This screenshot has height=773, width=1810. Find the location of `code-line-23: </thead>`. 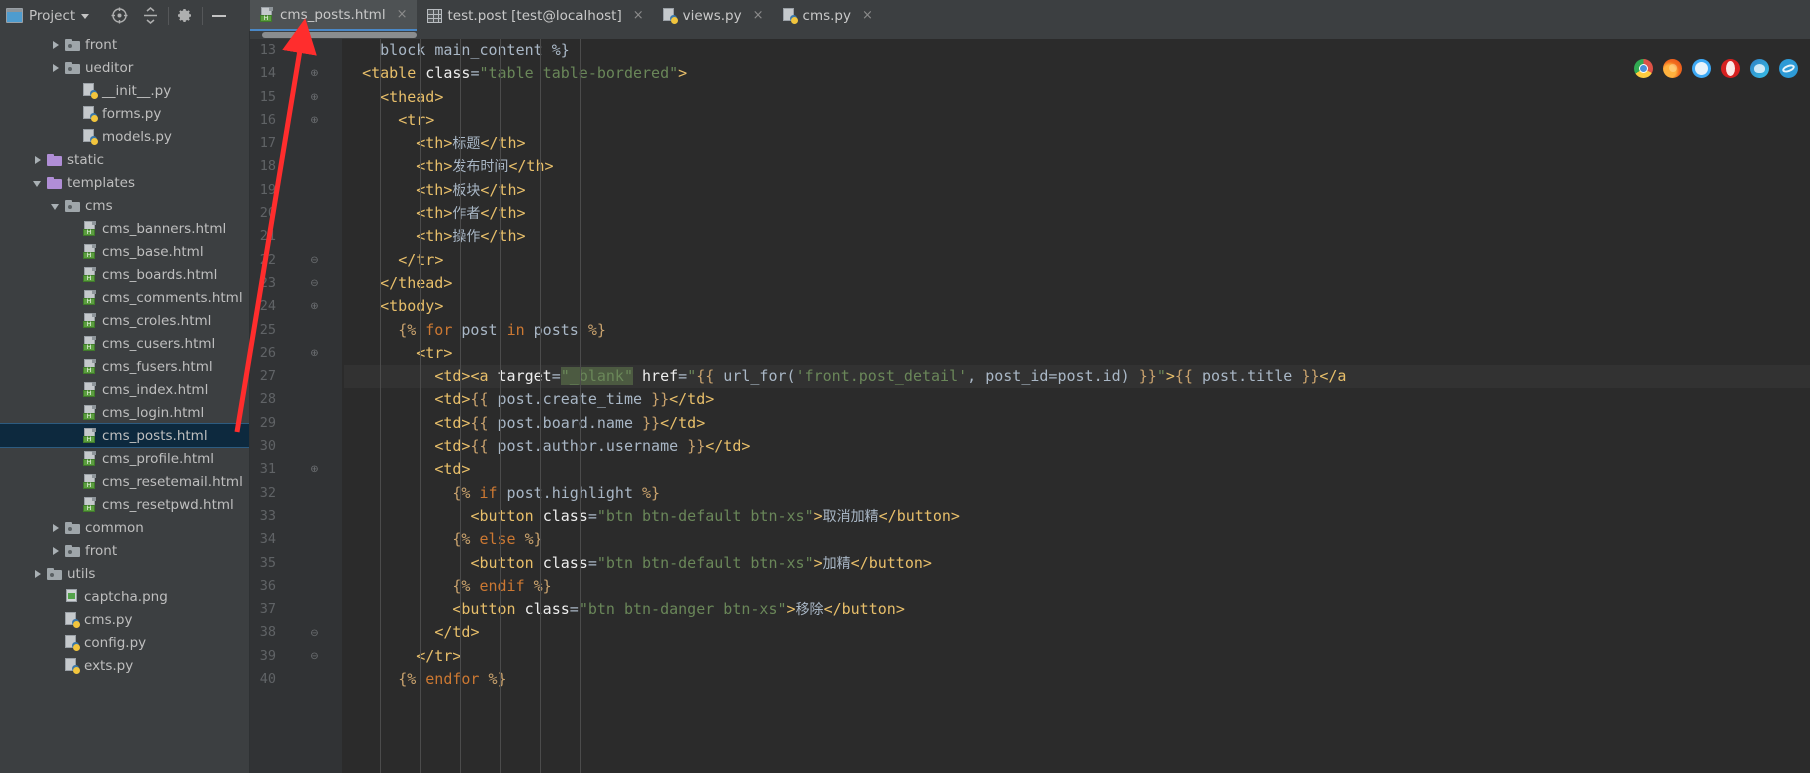

code-line-23: </thead> is located at coordinates (1077, 283).